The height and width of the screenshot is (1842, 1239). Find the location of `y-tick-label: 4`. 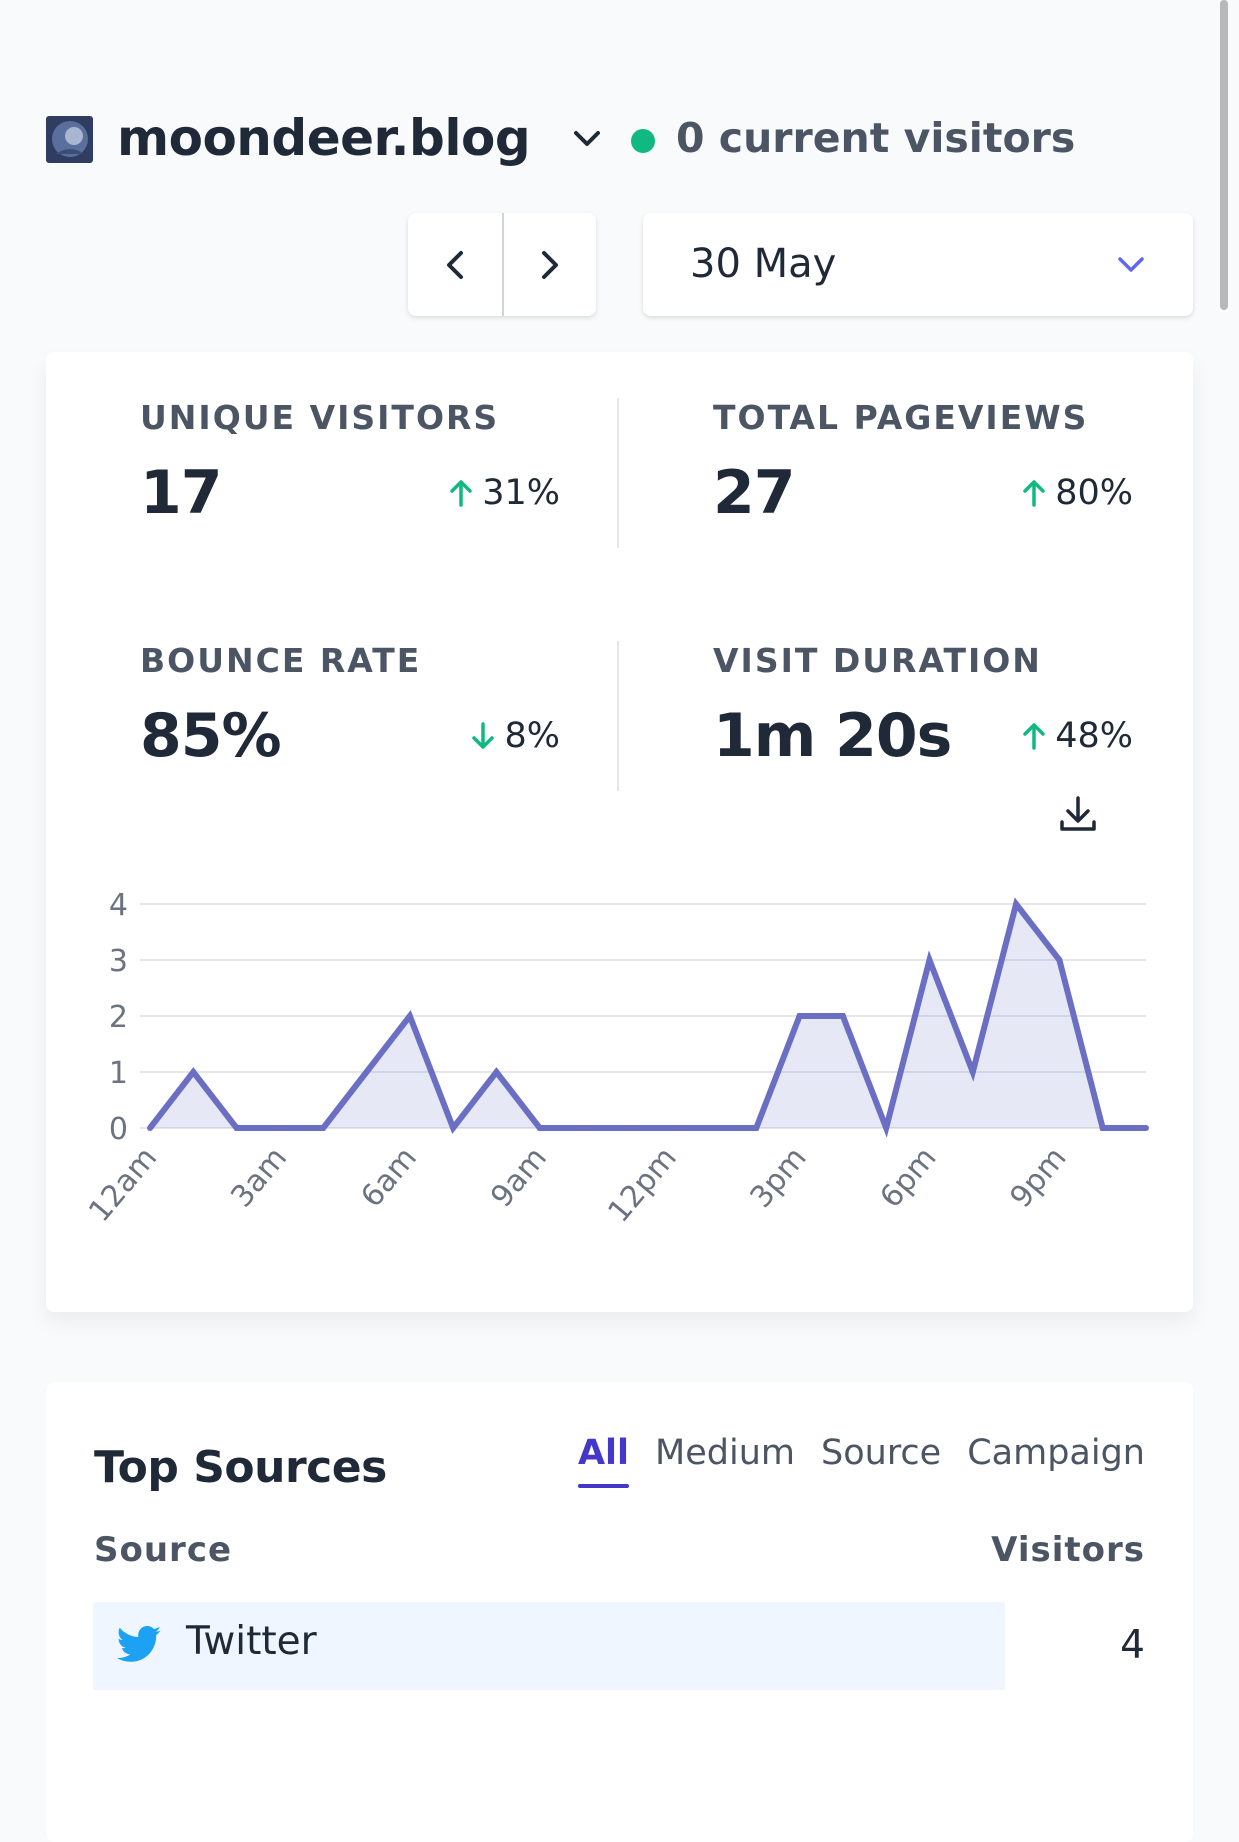

y-tick-label: 4 is located at coordinates (118, 905).